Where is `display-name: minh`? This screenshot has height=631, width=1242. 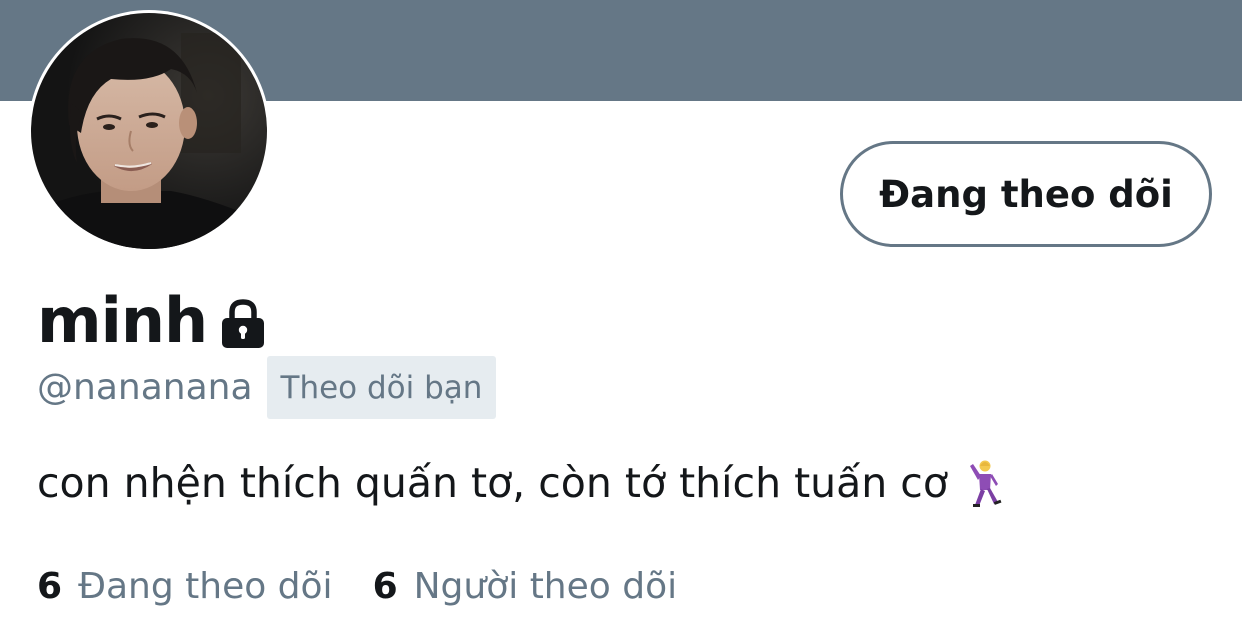 display-name: minh is located at coordinates (122, 320).